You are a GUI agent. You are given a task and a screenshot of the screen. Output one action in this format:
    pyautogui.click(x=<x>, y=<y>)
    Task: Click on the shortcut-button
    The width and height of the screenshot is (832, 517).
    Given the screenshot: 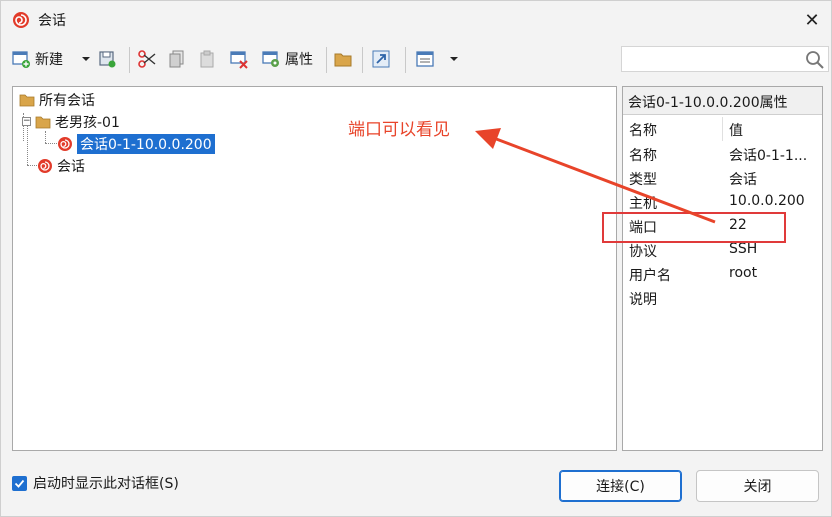 What is the action you would take?
    pyautogui.click(x=381, y=59)
    